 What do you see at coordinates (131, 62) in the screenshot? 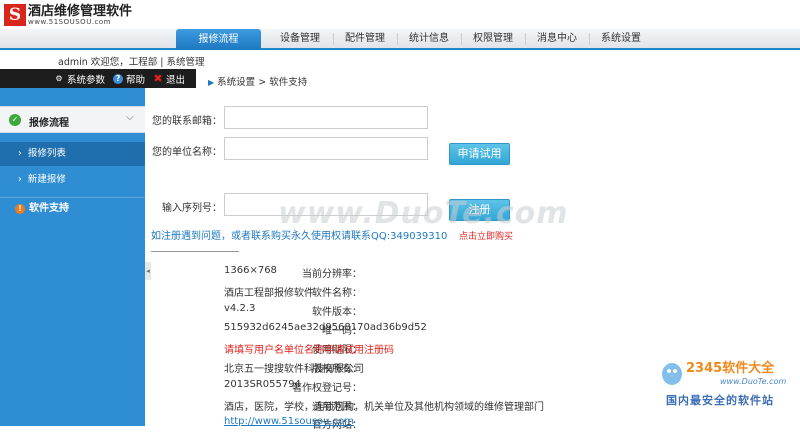
I see `user-greeting: admin 欢迎您，工程部 | 系统管理` at bounding box center [131, 62].